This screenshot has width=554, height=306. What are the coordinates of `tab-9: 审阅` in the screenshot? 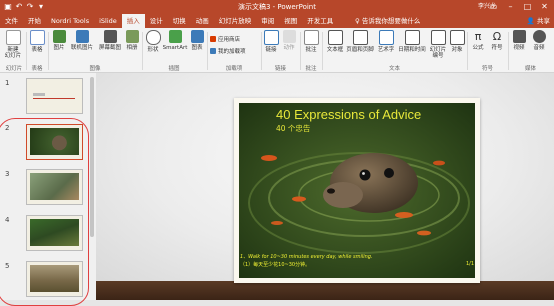 It's located at (267, 21).